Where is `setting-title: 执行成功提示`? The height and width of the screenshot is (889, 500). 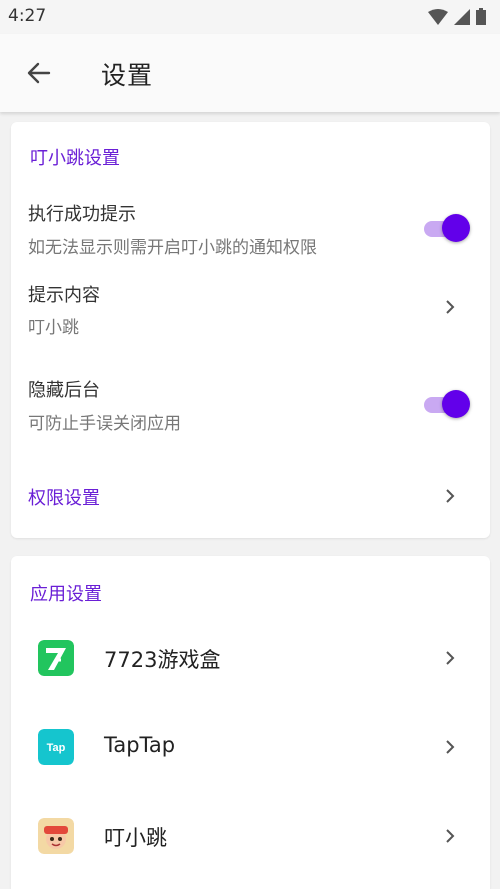 setting-title: 执行成功提示 is located at coordinates (82, 214).